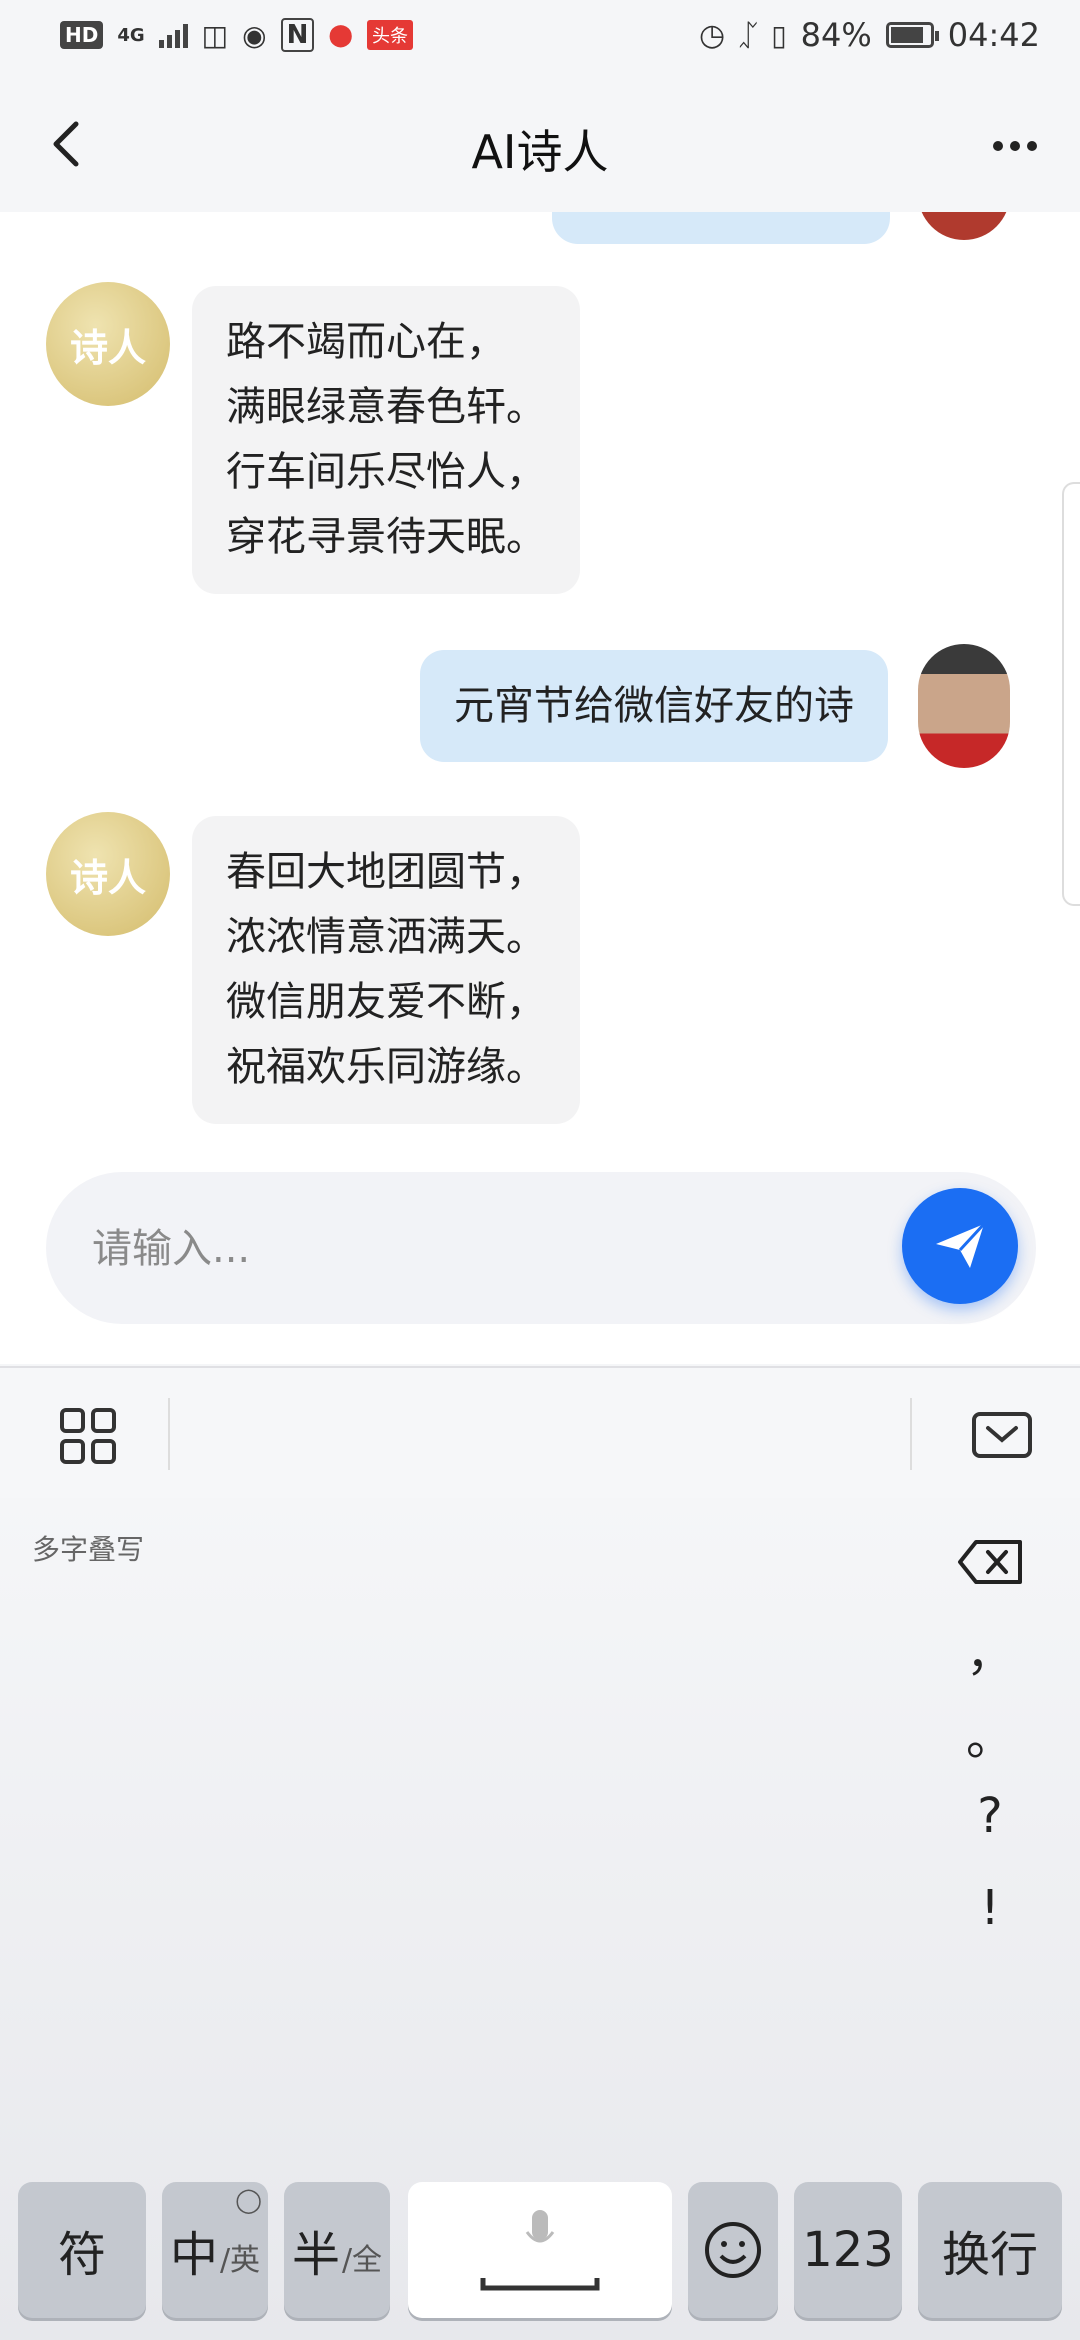 Image resolution: width=1080 pixels, height=2340 pixels. Describe the element at coordinates (386, 440) in the screenshot. I see `poet-message-bubble: 路不竭而心在， 满眼绿意春色轩。 行车间乐尽怡人， 穿花寻景待天眠。` at that location.